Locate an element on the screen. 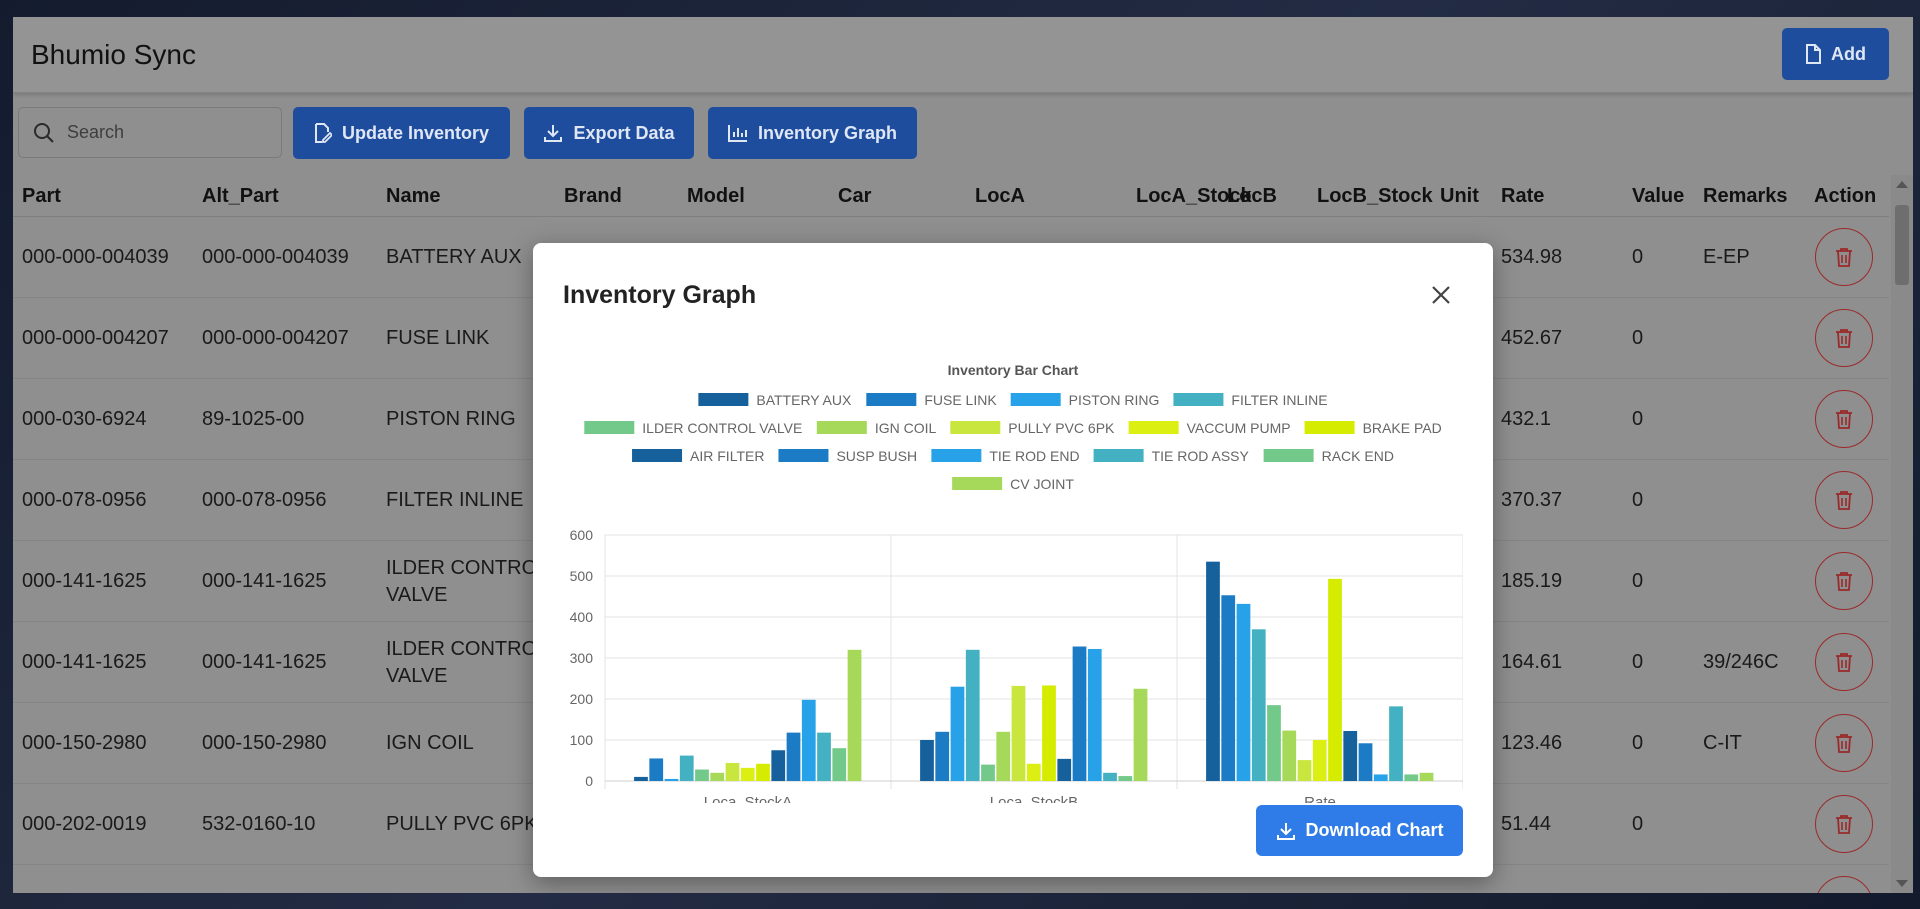  close-button is located at coordinates (1441, 295).